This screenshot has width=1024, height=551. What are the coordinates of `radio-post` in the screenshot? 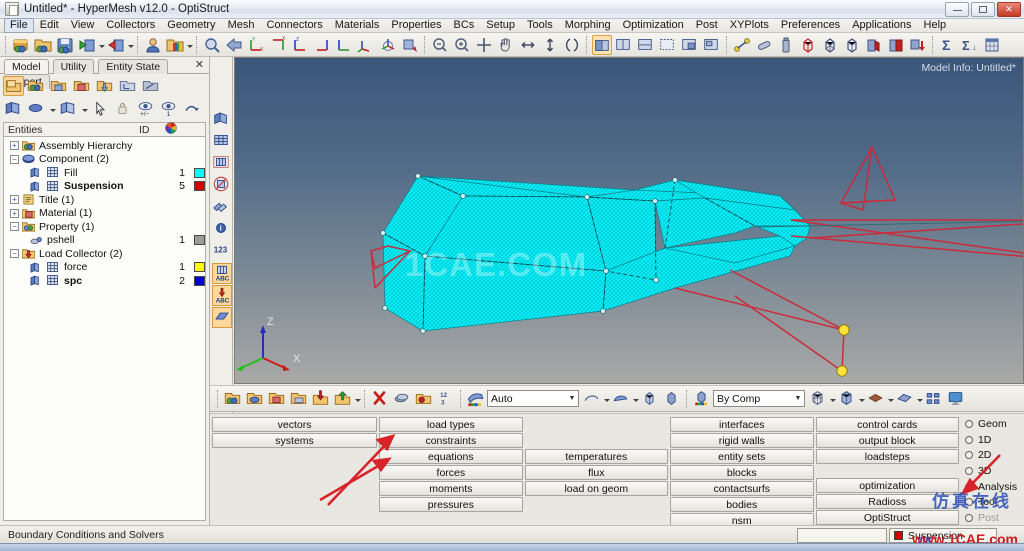 It's located at (968, 517).